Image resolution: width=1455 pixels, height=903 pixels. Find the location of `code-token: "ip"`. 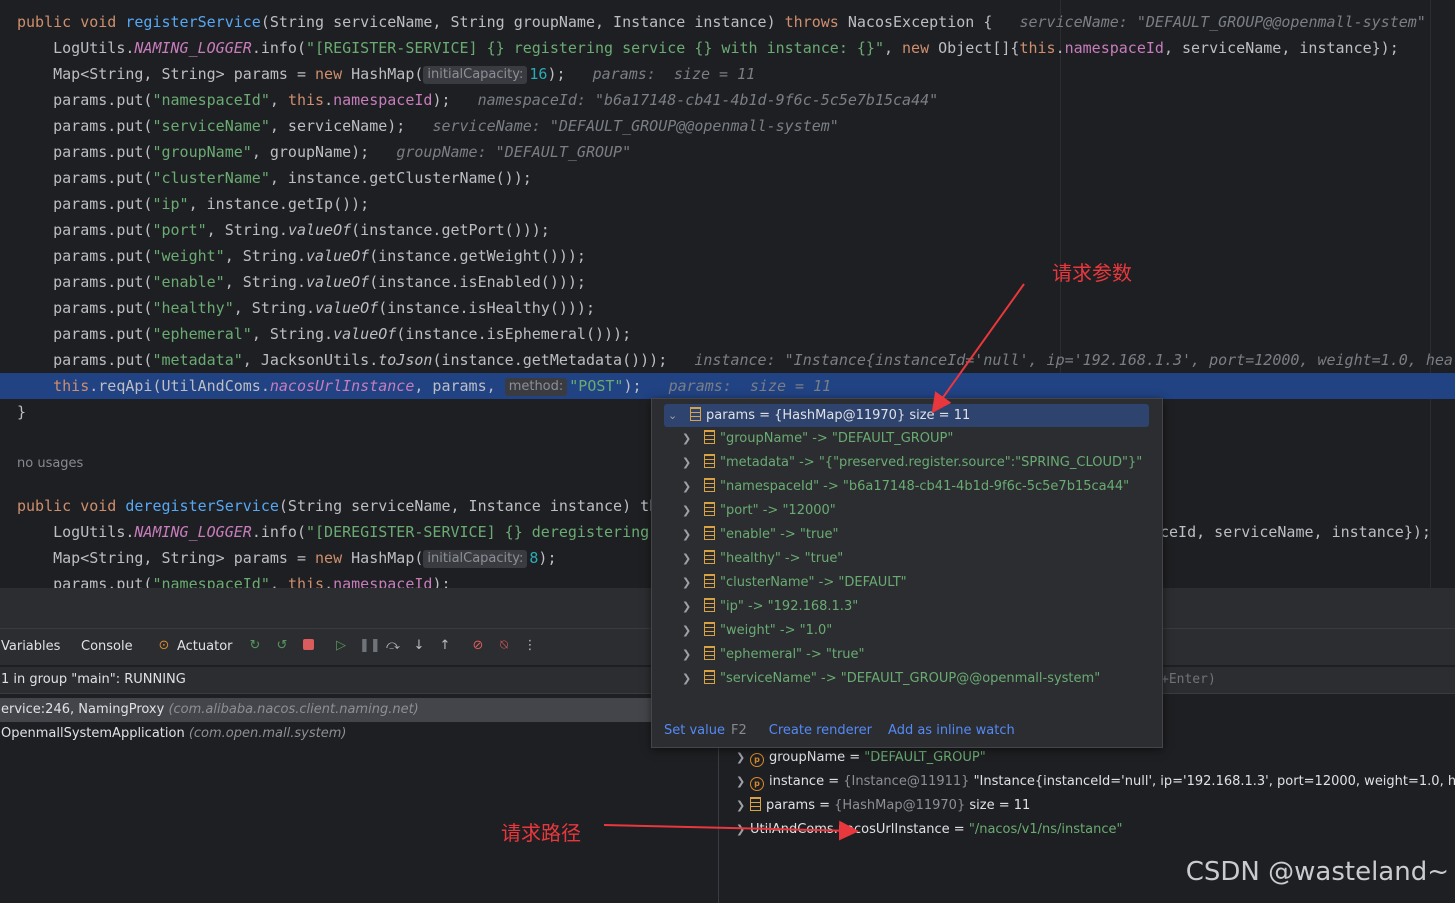

code-token: "ip" is located at coordinates (170, 204).